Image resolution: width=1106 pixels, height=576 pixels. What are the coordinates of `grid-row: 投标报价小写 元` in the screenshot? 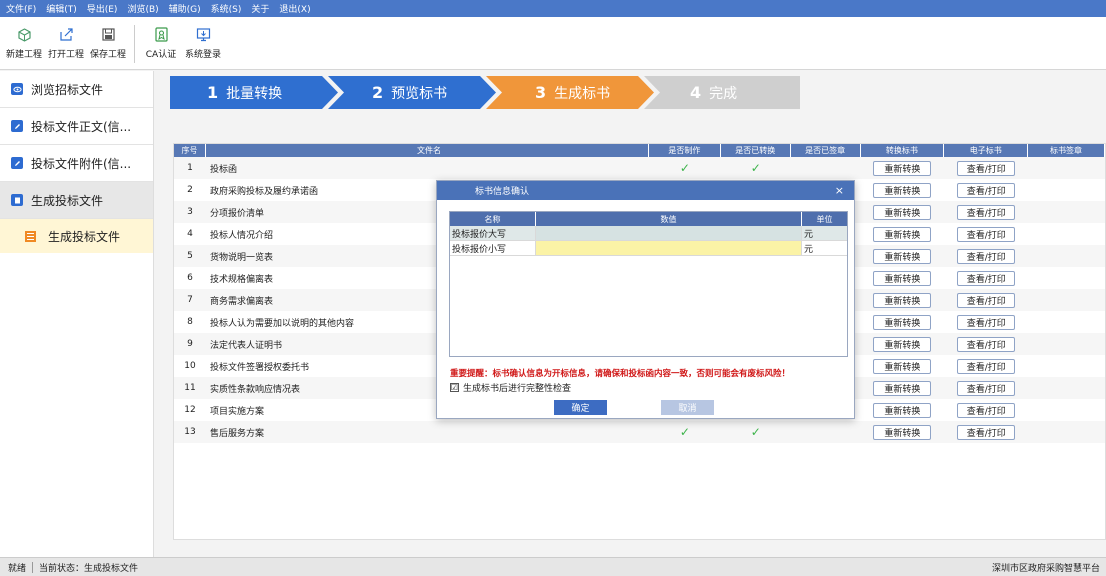 It's located at (648, 248).